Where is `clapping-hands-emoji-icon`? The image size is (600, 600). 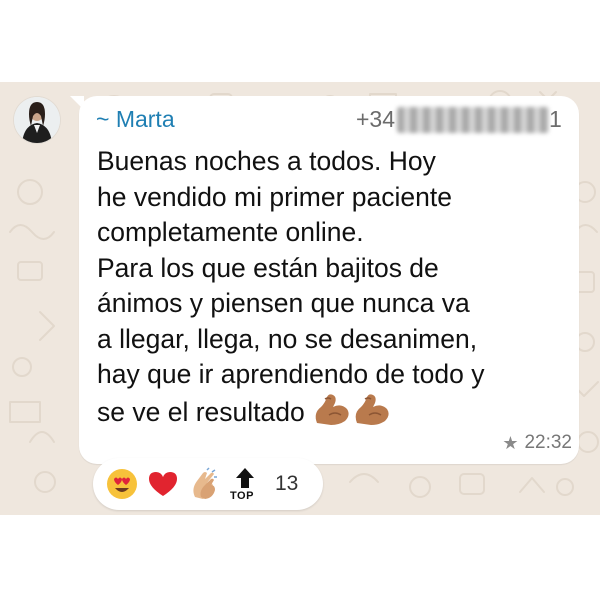 clapping-hands-emoji-icon is located at coordinates (204, 484).